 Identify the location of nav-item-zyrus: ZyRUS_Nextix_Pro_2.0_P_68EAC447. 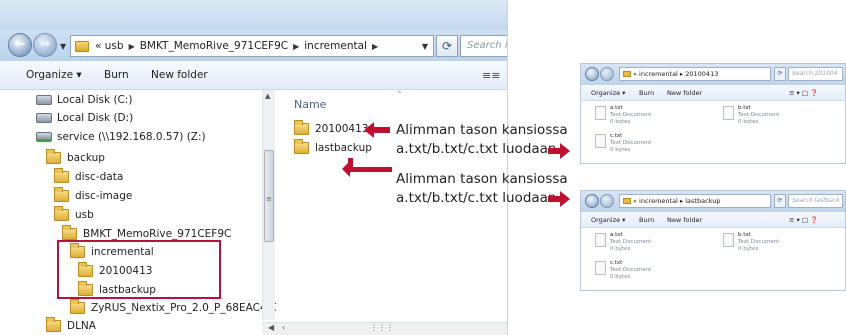
(175, 308).